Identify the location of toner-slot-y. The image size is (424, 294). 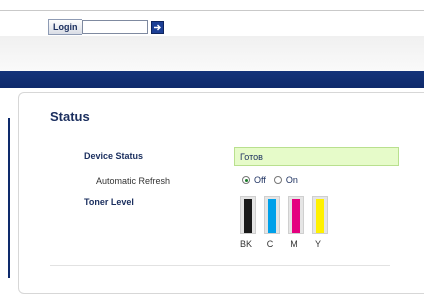
(320, 215).